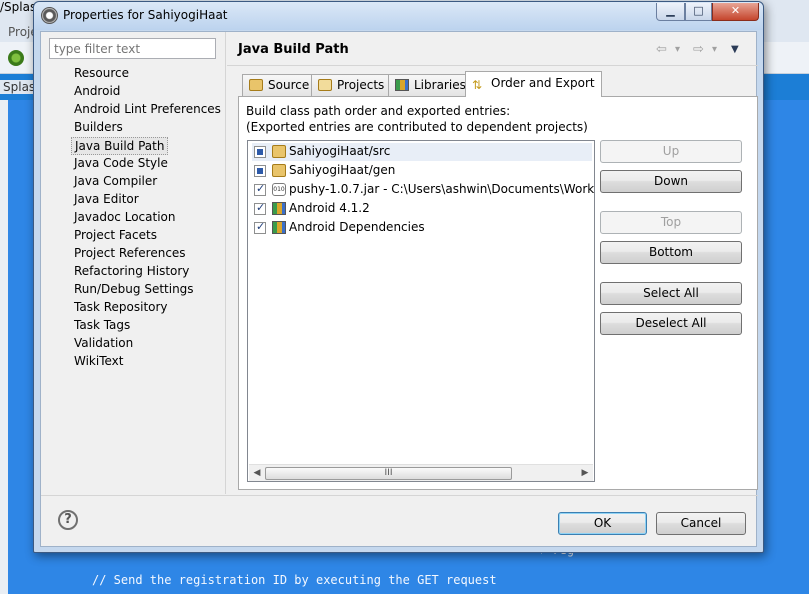 Image resolution: width=809 pixels, height=594 pixels. I want to click on order-export-icon: ⇅, so click(477, 85).